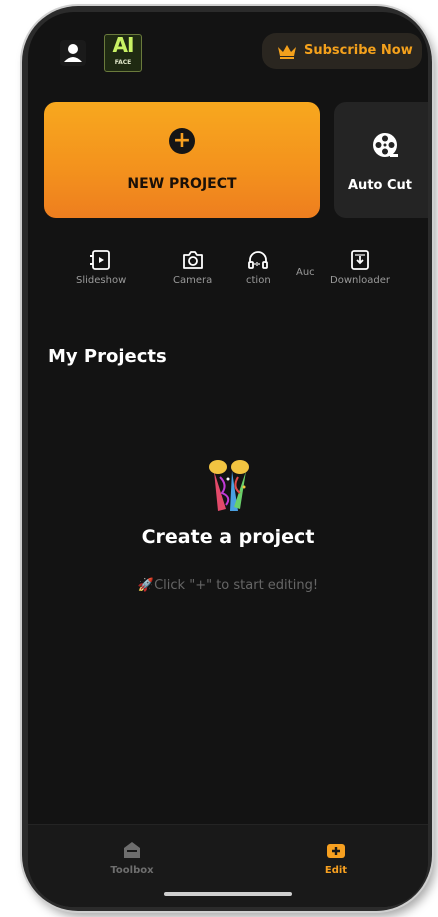 This screenshot has width=438, height=917. I want to click on empty-state-subtitle: 🚀Click "+" to start editing!, so click(228, 585).